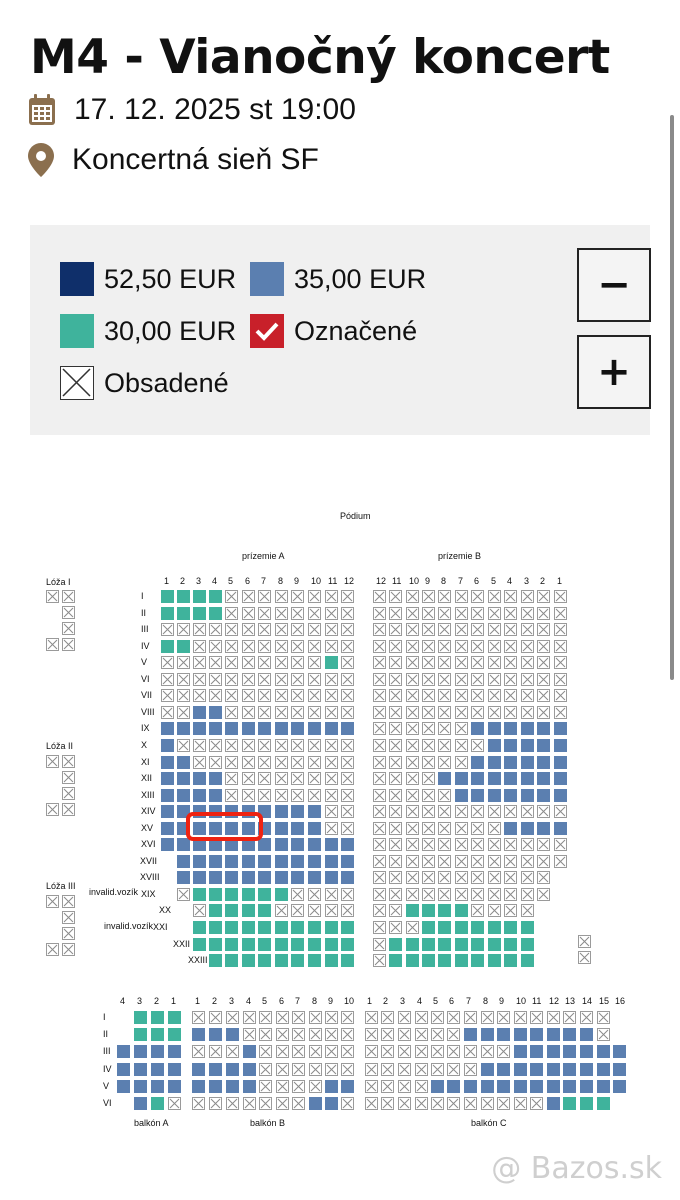  What do you see at coordinates (614, 285) in the screenshot?
I see `zoom-out-button: −` at bounding box center [614, 285].